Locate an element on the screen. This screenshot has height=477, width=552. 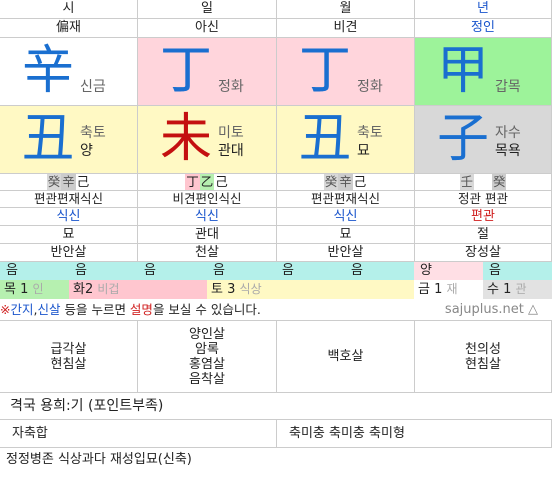
hidden-stem: 乙 is located at coordinates (207, 182).